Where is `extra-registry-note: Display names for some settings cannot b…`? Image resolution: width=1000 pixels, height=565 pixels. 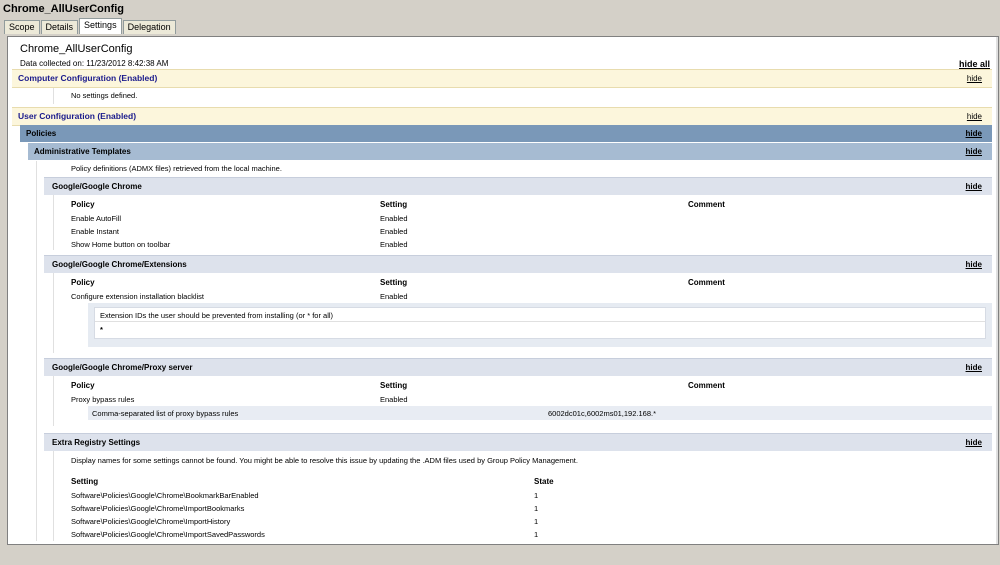
extra-registry-note: Display names for some settings cannot b… is located at coordinates (324, 460).